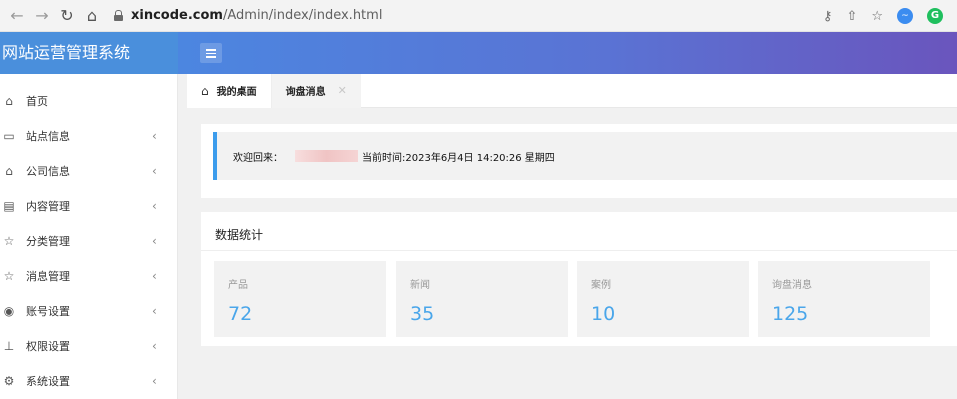 The width and height of the screenshot is (957, 399). Describe the element at coordinates (790, 314) in the screenshot. I see `stat-value: 125` at that location.